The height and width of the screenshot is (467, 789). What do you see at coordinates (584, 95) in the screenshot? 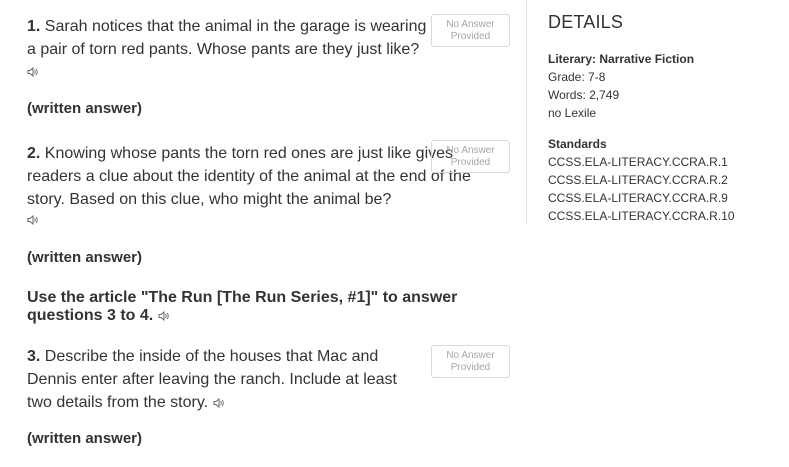
I see `word-count: Words: 2,749` at bounding box center [584, 95].